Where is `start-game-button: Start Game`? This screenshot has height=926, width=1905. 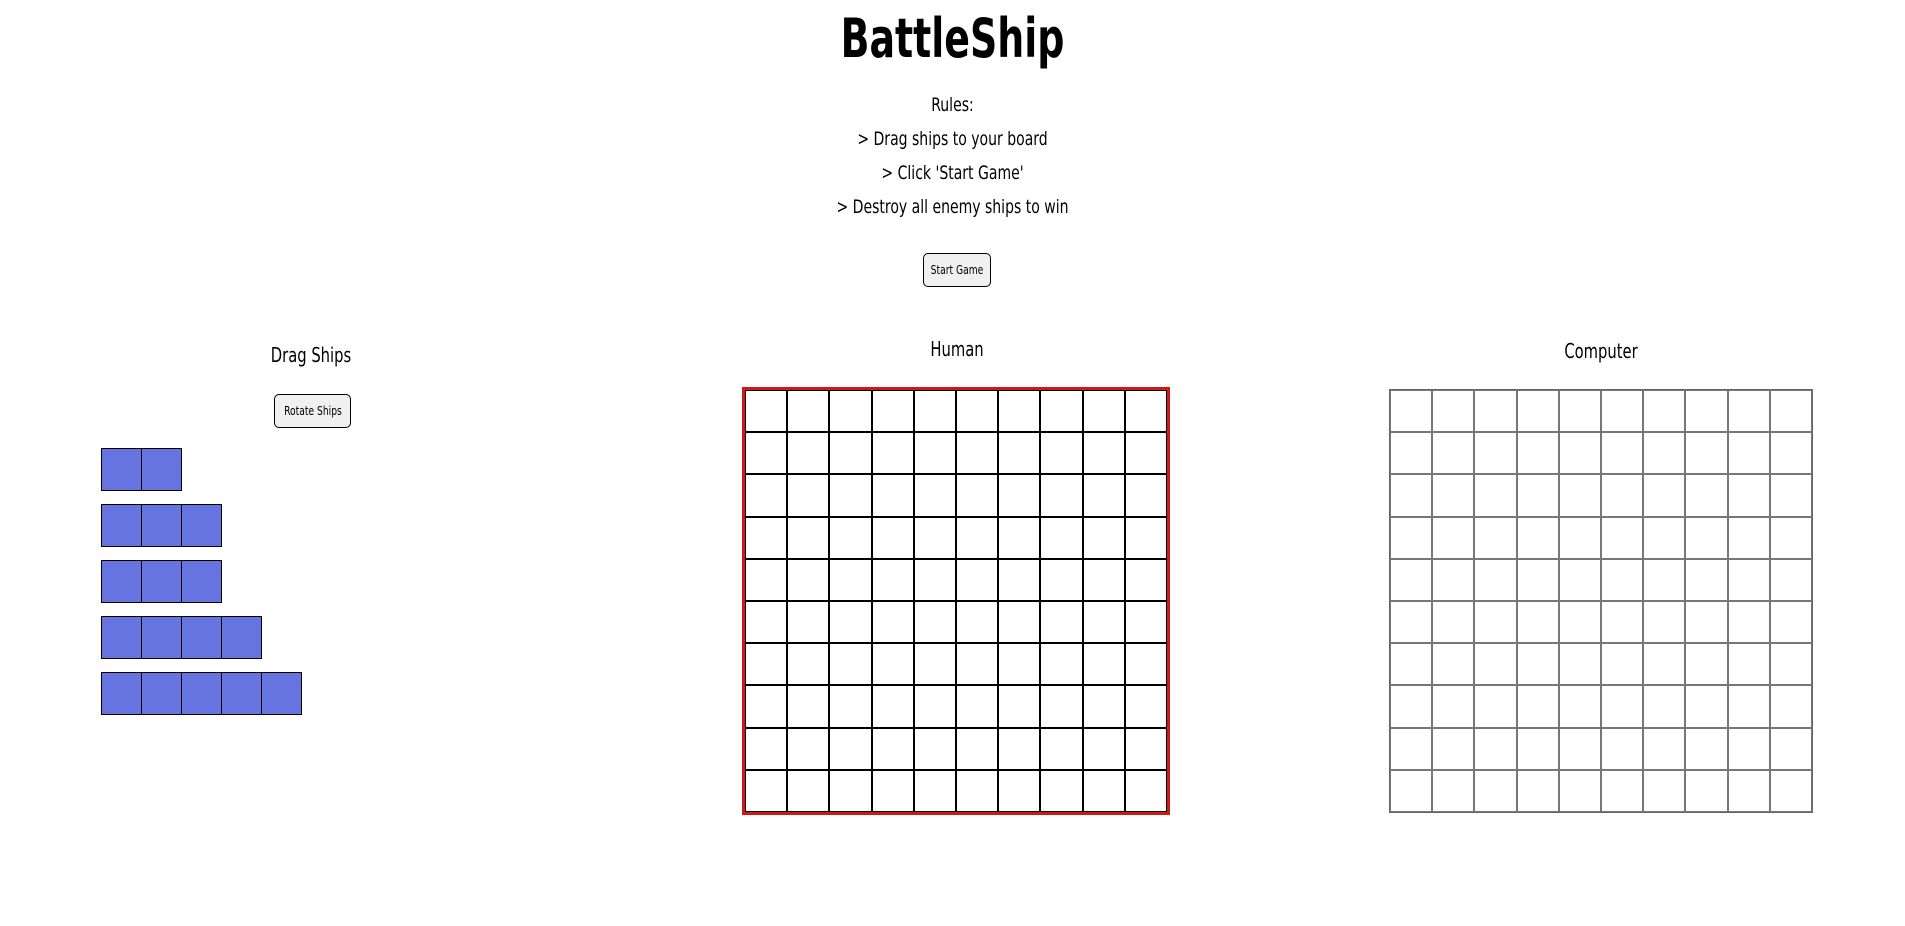 start-game-button: Start Game is located at coordinates (957, 270).